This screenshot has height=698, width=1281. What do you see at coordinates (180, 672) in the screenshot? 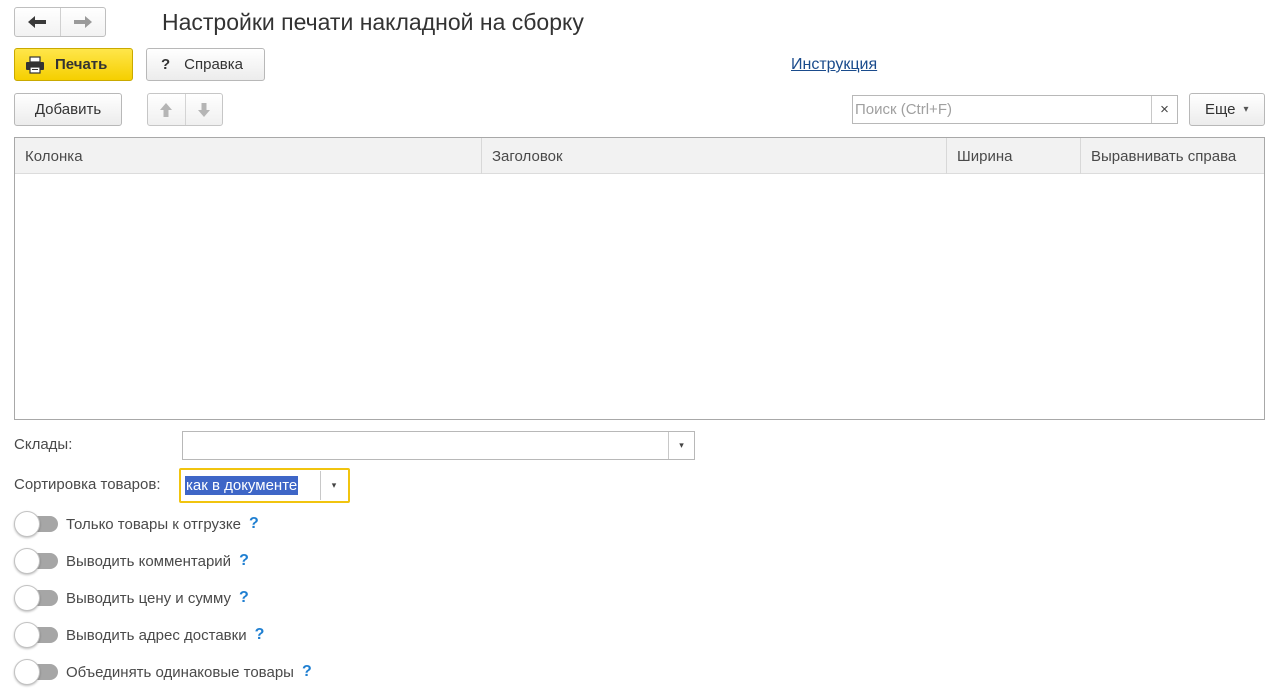
I see `option-label: Объединять одинаковые товары` at bounding box center [180, 672].